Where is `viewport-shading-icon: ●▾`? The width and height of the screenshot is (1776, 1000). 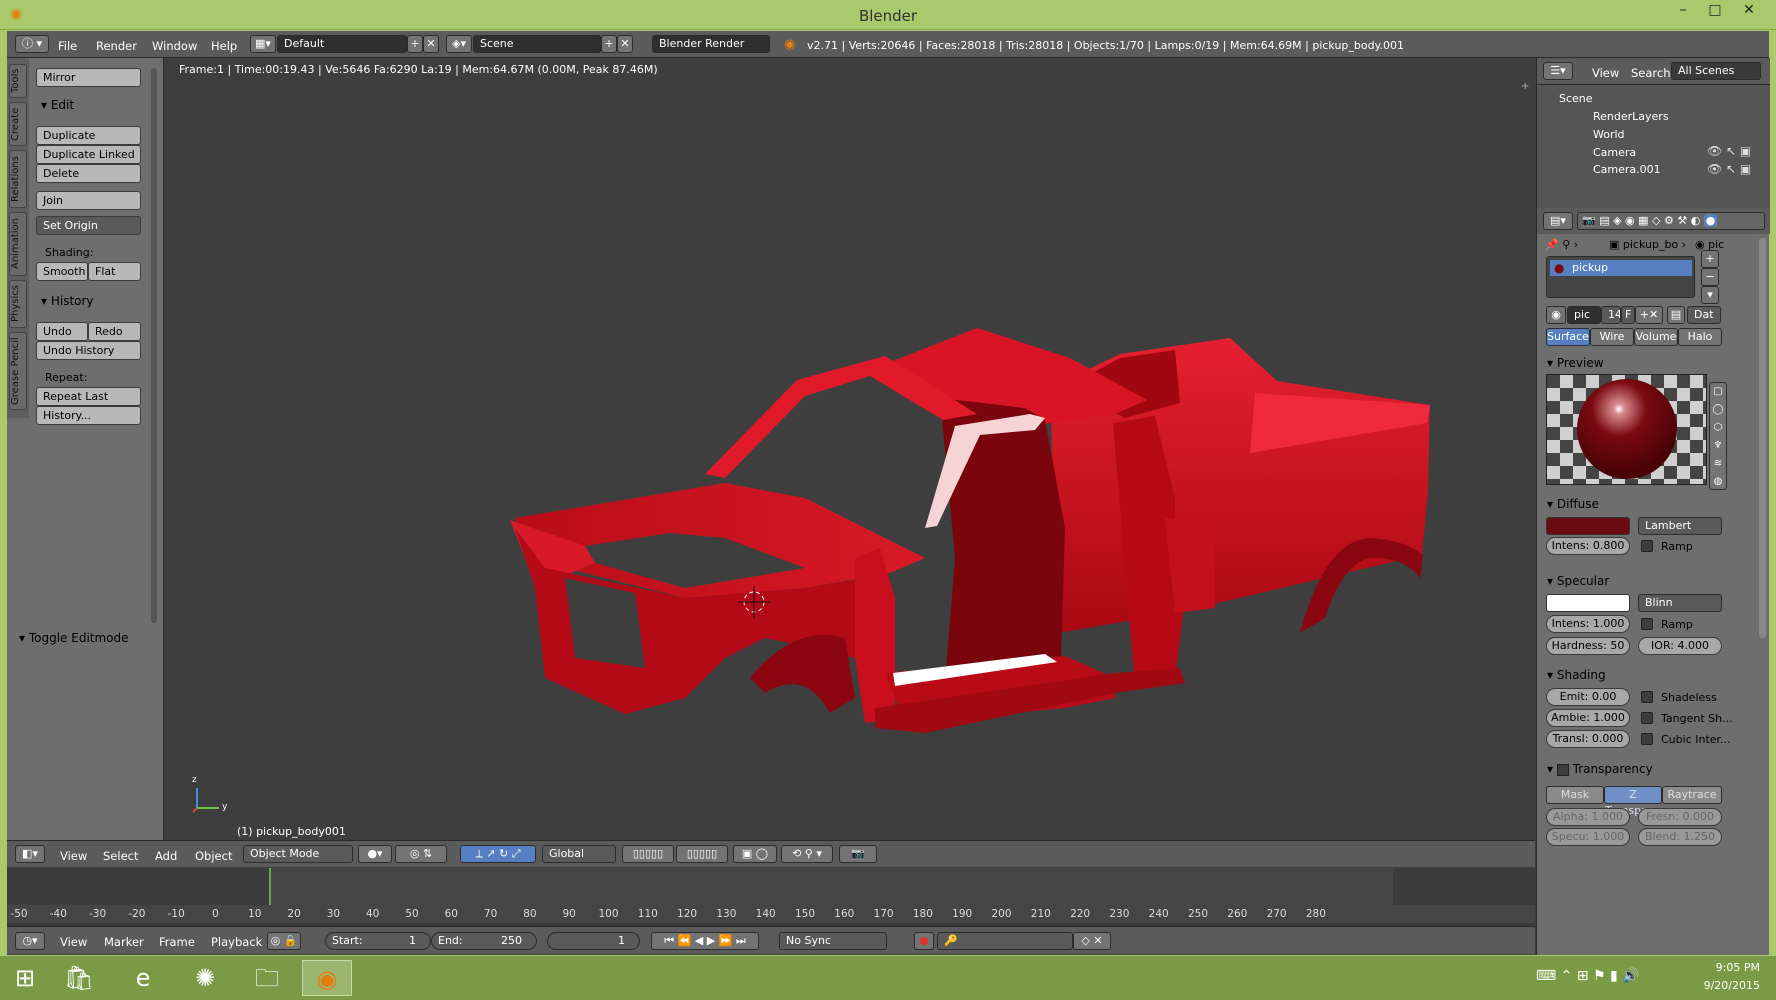 viewport-shading-icon: ●▾ is located at coordinates (375, 854).